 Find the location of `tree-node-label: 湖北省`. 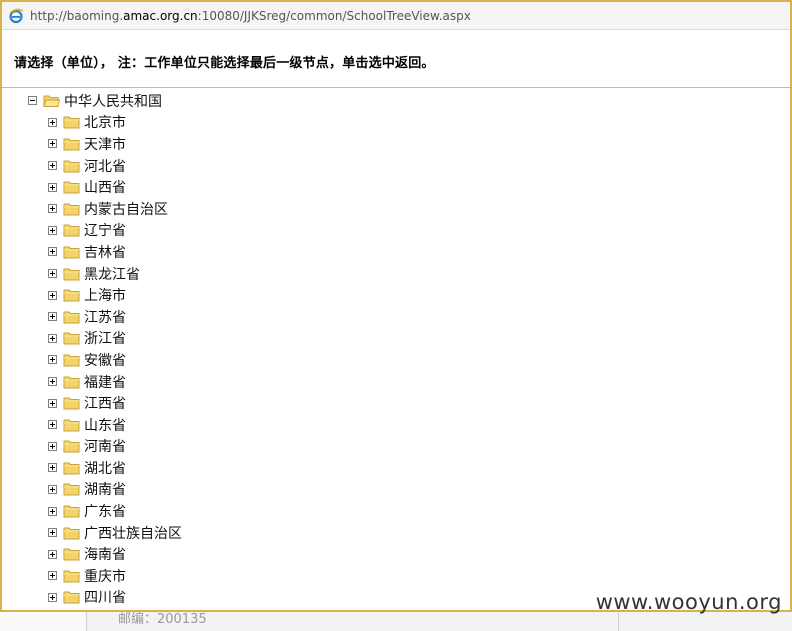

tree-node-label: 湖北省 is located at coordinates (105, 468).